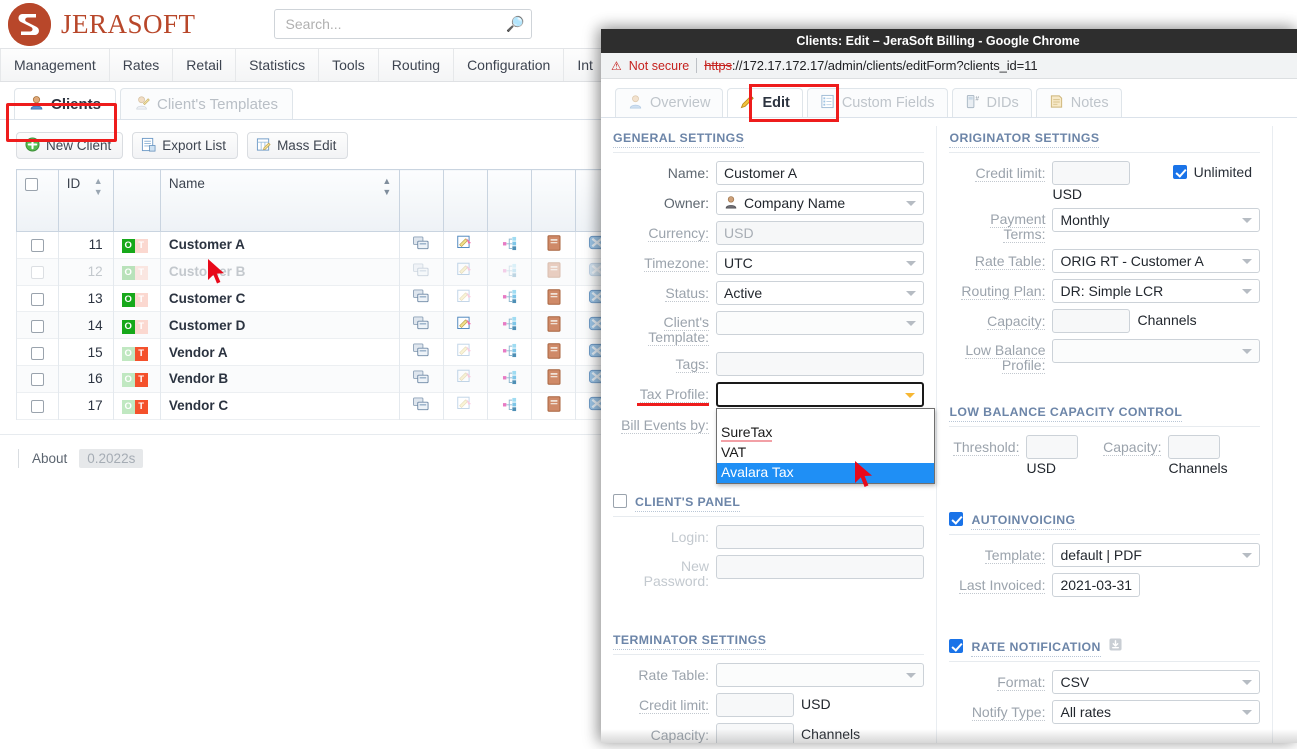 This screenshot has height=749, width=1297. What do you see at coordinates (769, 557) in the screenshot?
I see `clients-panel-form: Login: New Password:` at bounding box center [769, 557].